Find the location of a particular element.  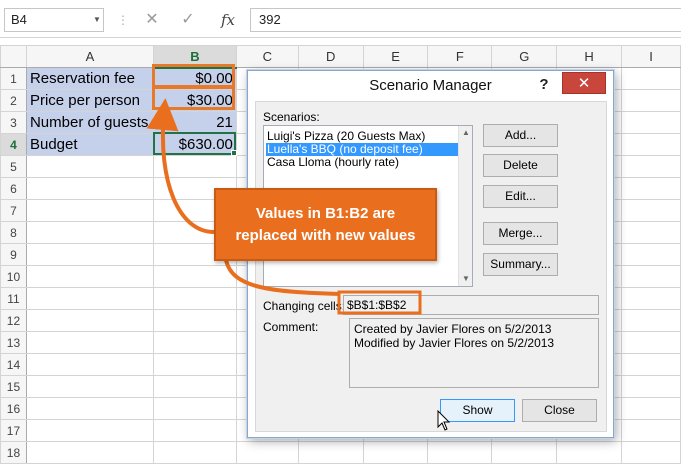

column-header-g: G is located at coordinates (524, 56).